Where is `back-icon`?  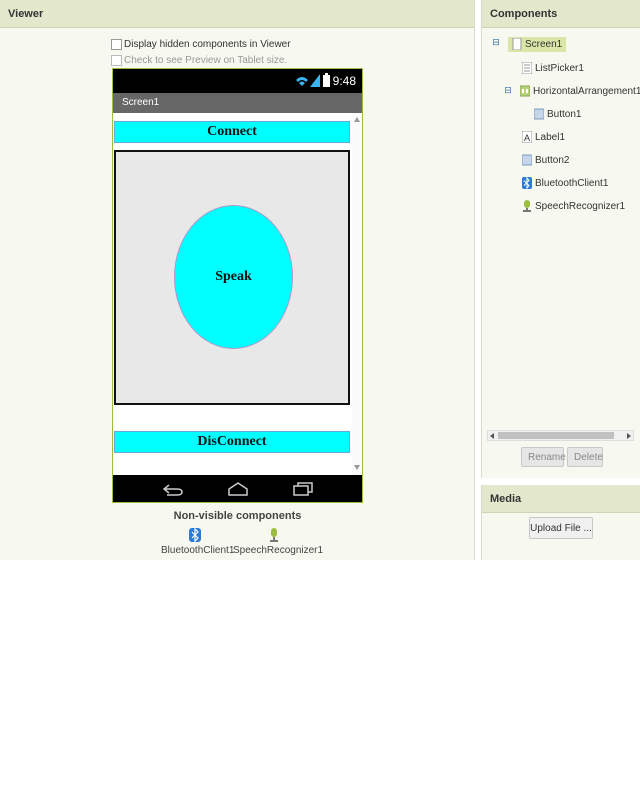
back-icon is located at coordinates (173, 489).